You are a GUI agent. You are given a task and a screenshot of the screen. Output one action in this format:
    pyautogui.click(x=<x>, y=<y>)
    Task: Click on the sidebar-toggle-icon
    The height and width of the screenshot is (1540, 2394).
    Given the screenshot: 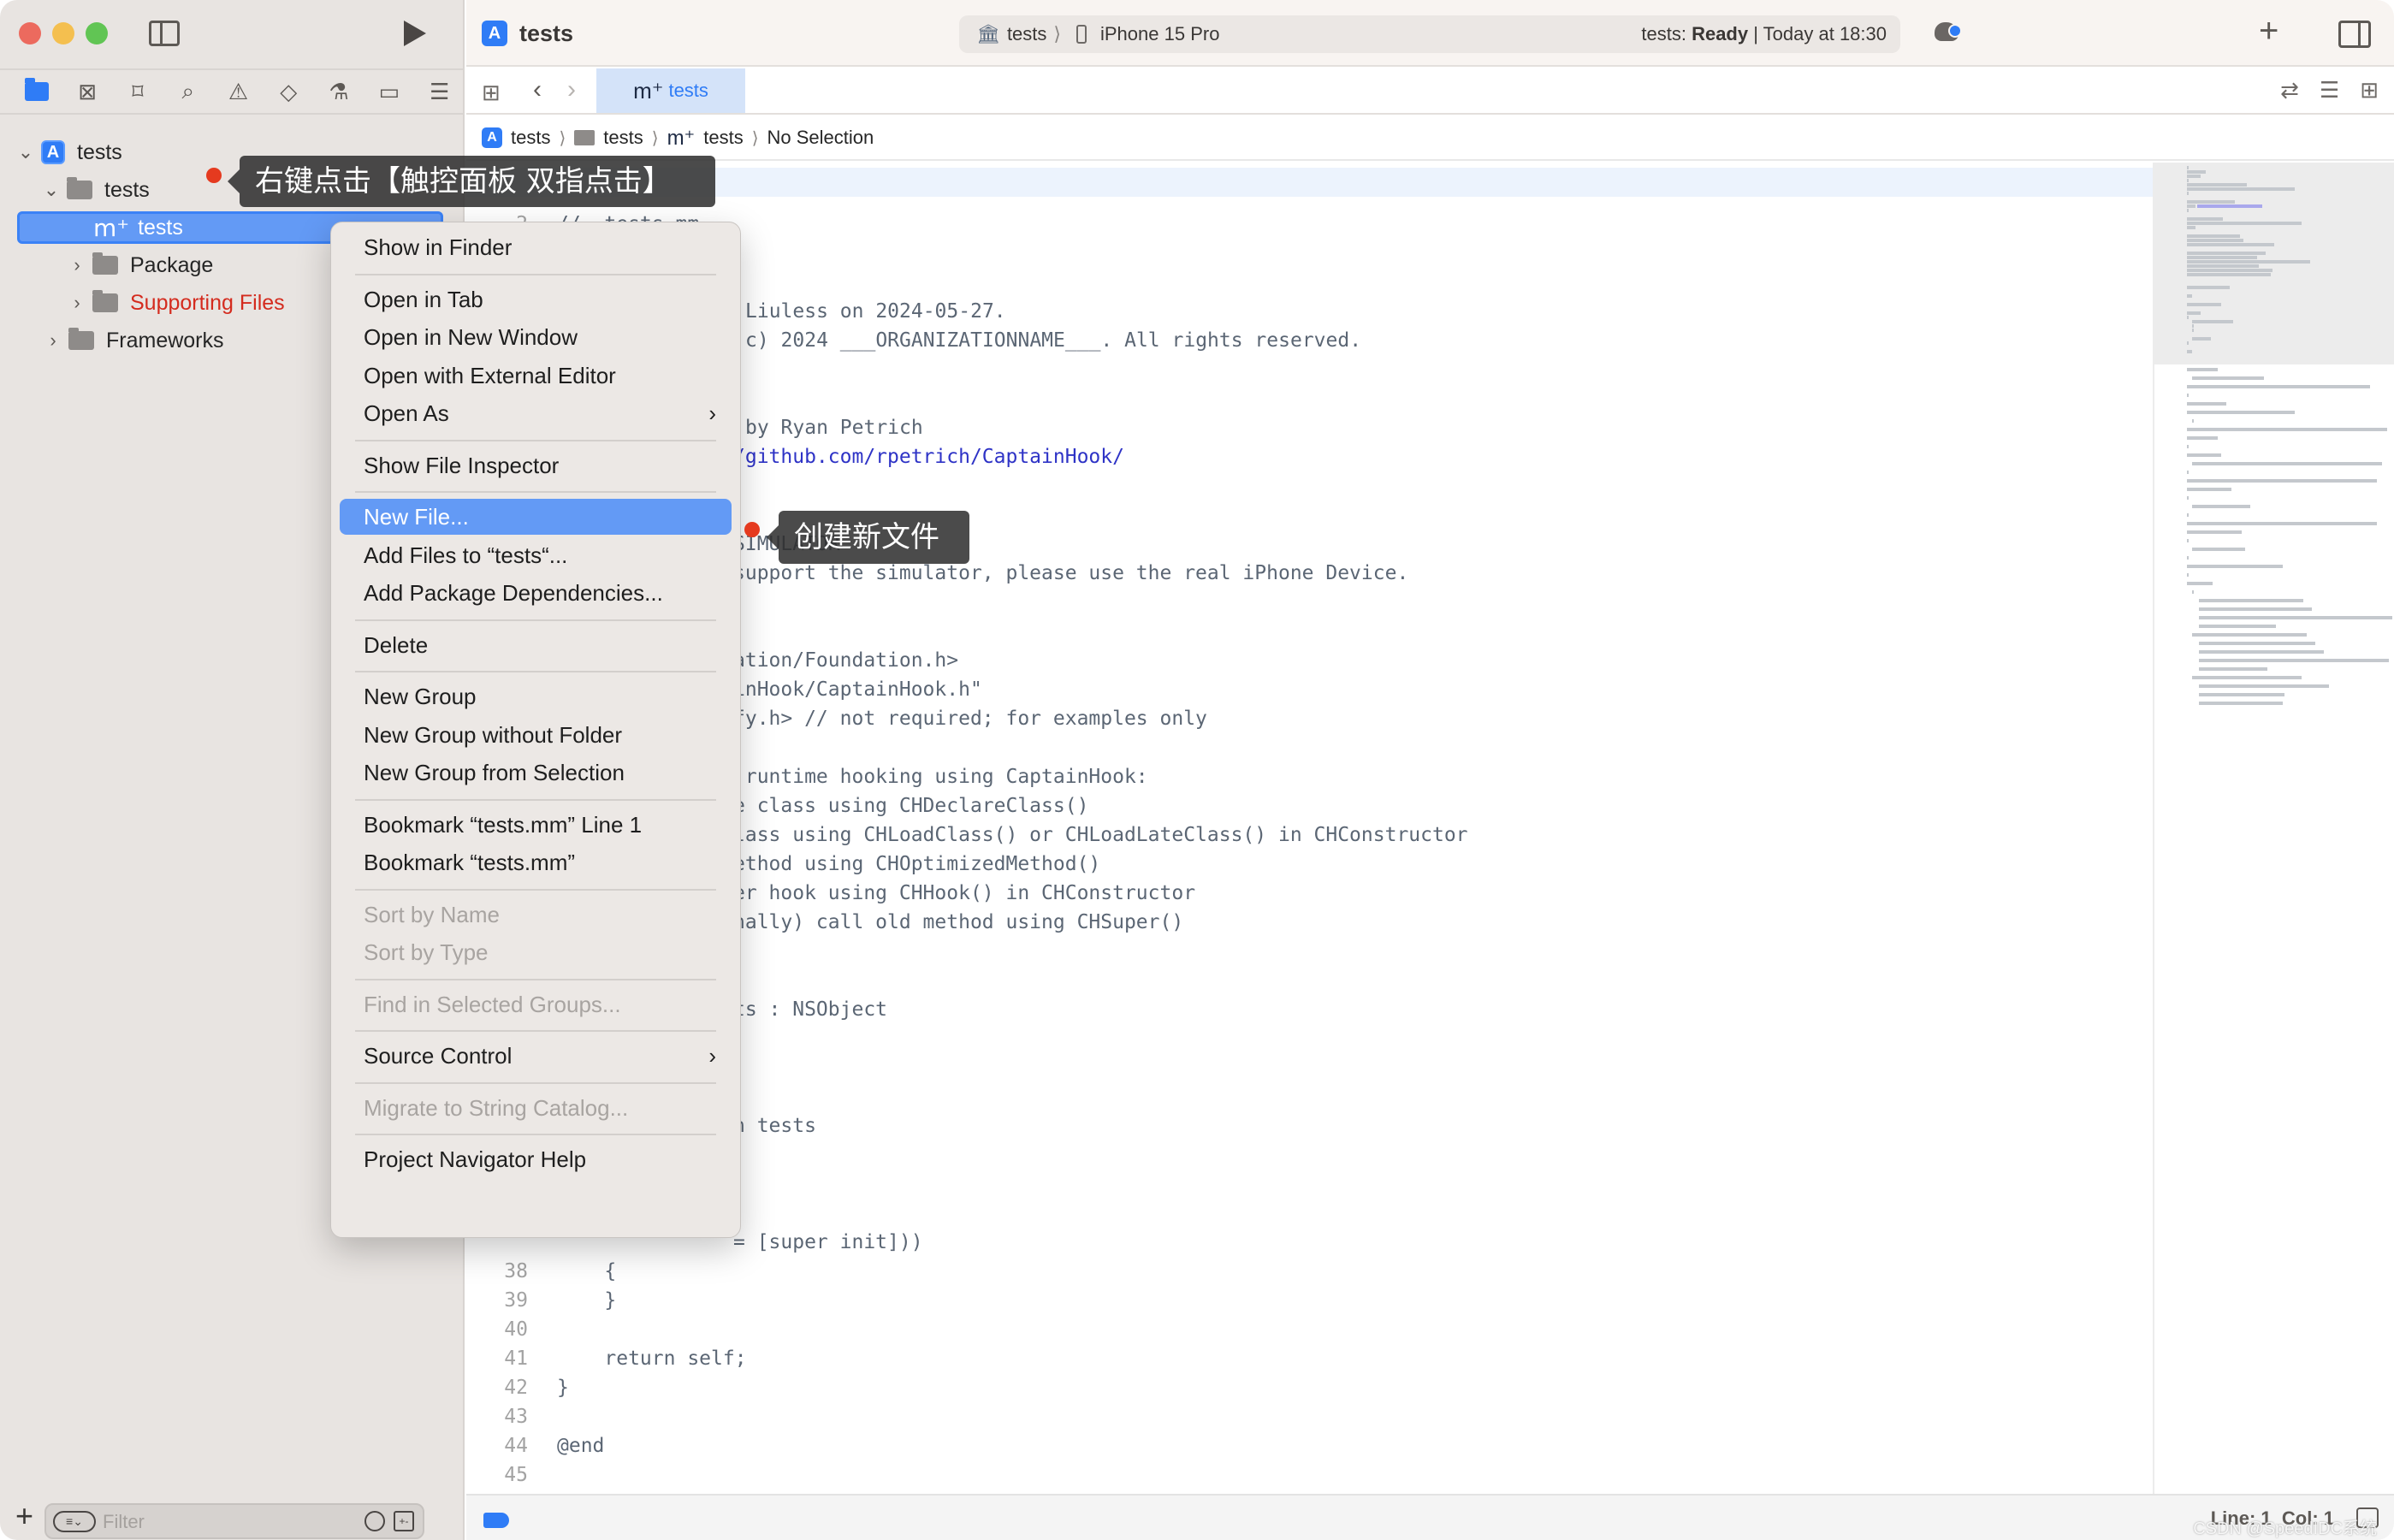 What is the action you would take?
    pyautogui.click(x=165, y=33)
    